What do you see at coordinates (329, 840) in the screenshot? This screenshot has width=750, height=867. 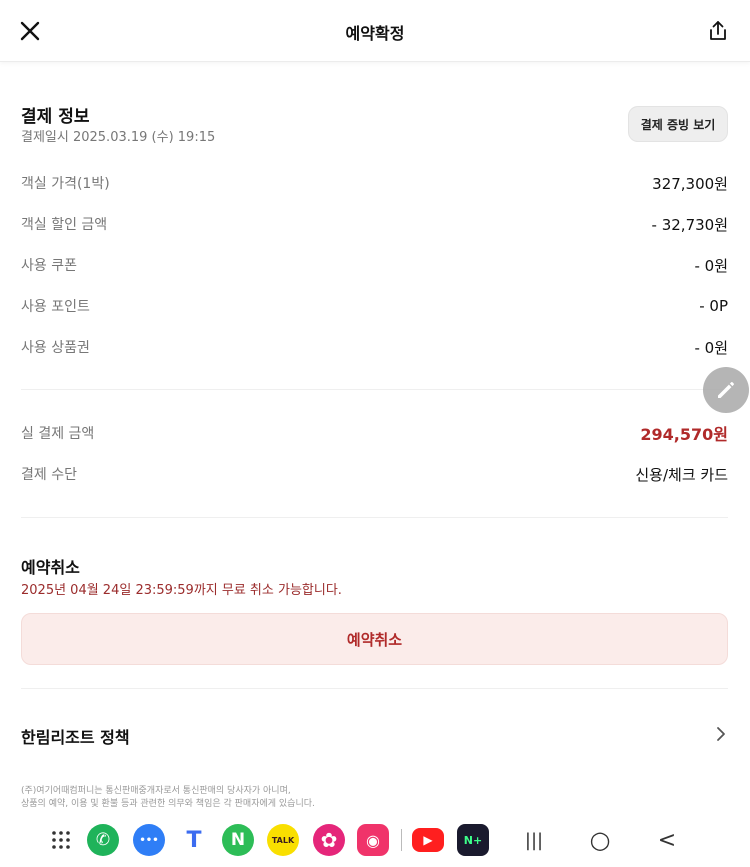 I see `flower-app-icon: ✿` at bounding box center [329, 840].